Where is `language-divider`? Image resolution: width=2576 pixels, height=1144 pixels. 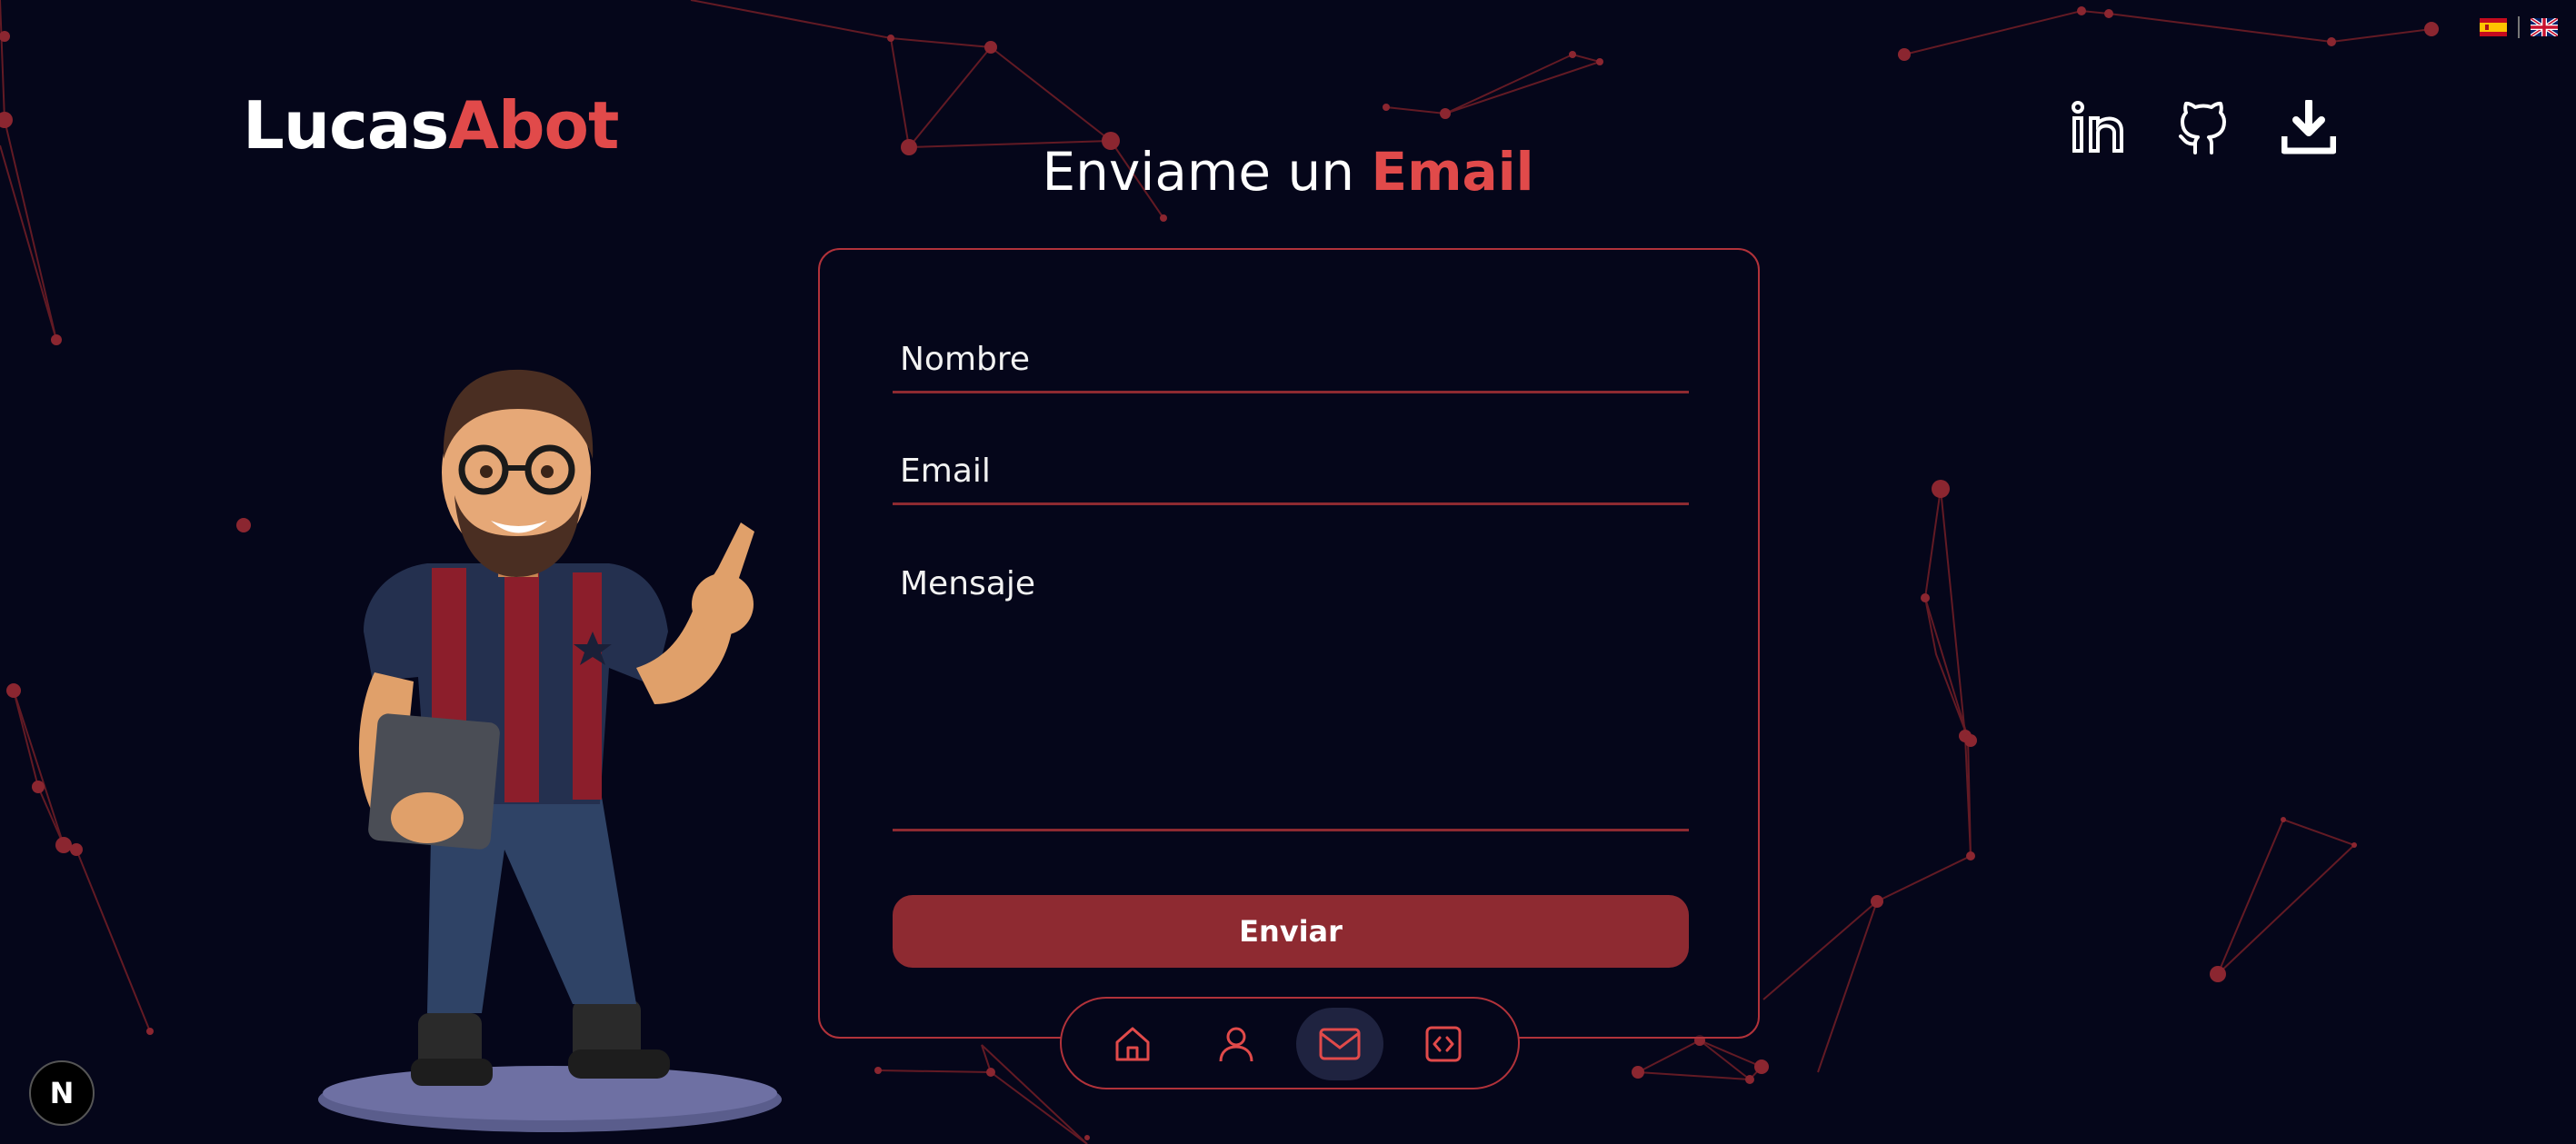 language-divider is located at coordinates (2519, 27).